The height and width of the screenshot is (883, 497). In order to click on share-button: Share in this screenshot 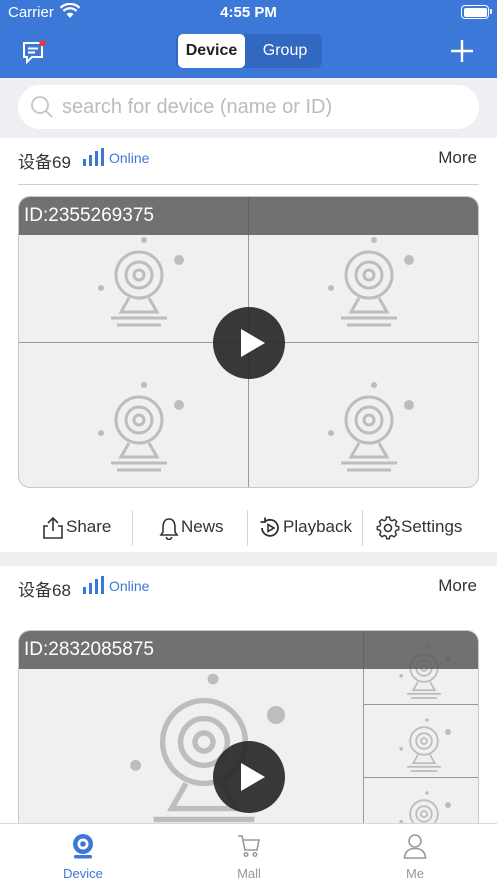, I will do `click(85, 527)`.